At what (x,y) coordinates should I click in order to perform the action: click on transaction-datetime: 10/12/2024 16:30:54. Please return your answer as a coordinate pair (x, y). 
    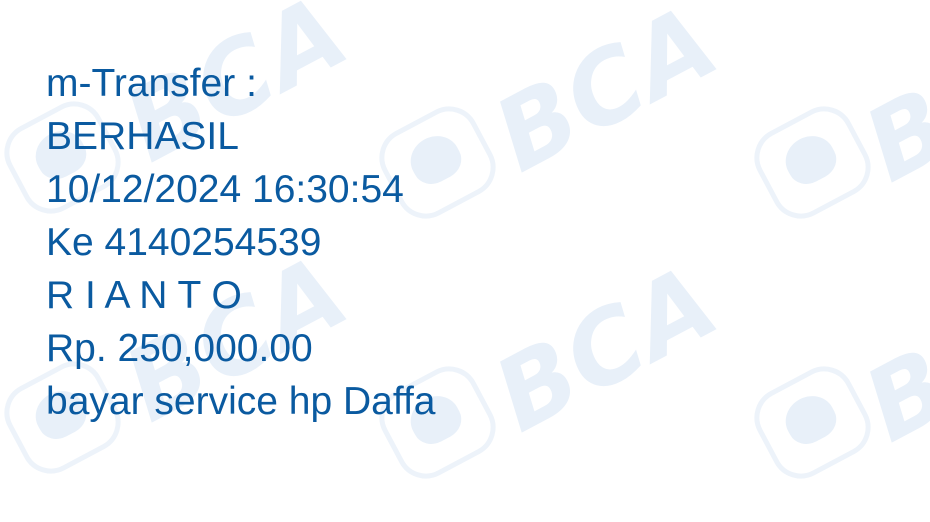
    Looking at the image, I should click on (225, 189).